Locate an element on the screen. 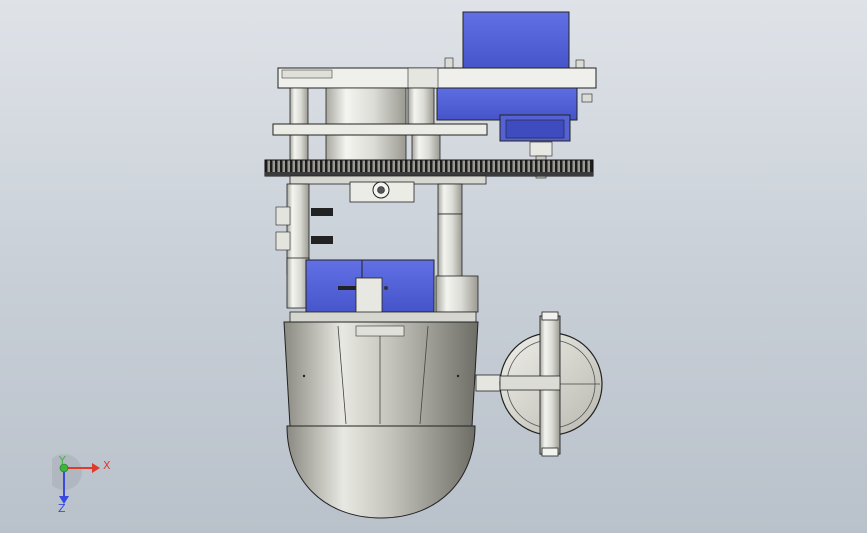  z-axis-label: Z is located at coordinates (62, 508).